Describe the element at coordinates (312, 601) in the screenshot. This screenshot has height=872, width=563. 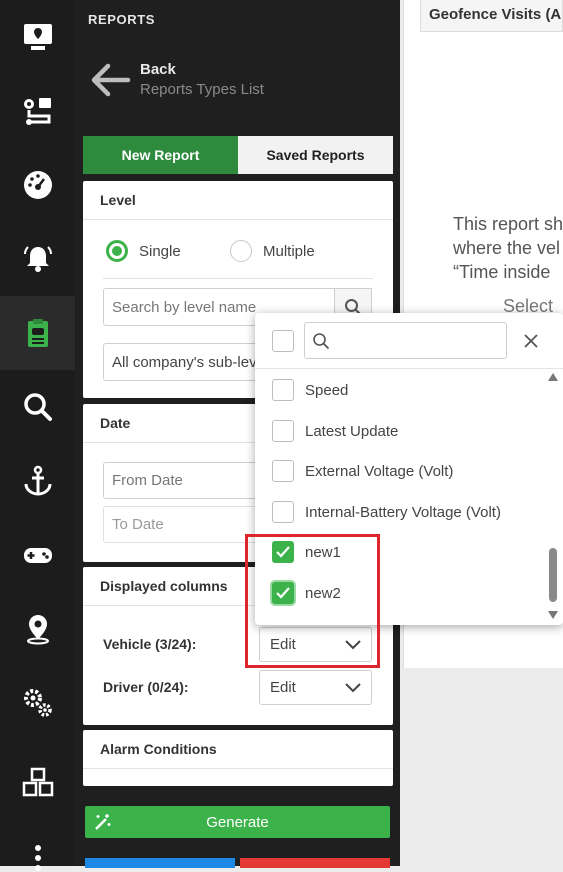
I see `highlight-box` at that location.